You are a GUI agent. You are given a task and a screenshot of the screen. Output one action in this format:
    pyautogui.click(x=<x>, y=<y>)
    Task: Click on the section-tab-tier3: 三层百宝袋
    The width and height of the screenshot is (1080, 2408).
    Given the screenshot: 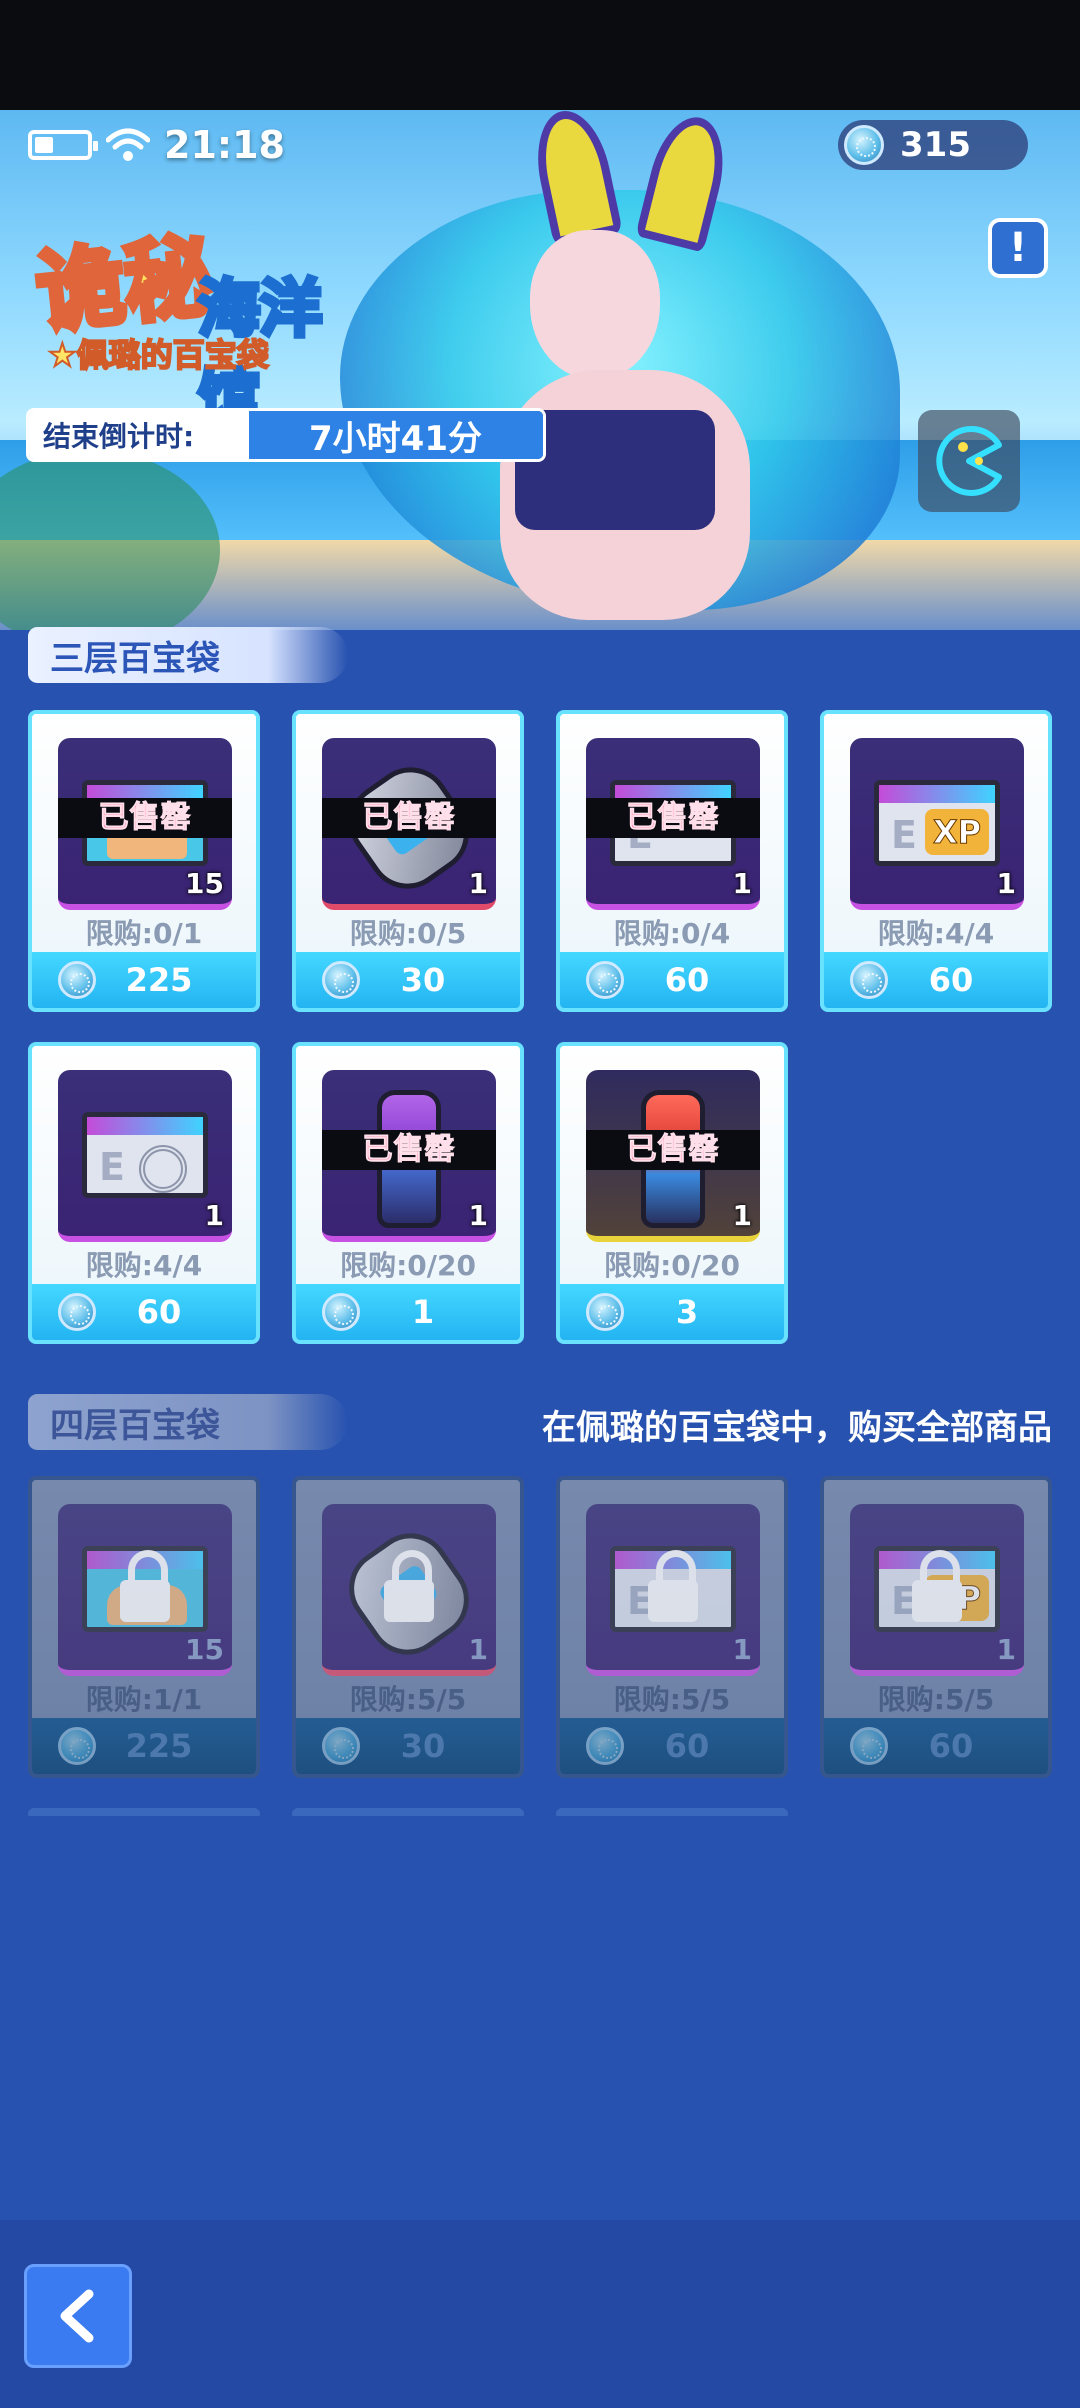 What is the action you would take?
    pyautogui.click(x=188, y=655)
    